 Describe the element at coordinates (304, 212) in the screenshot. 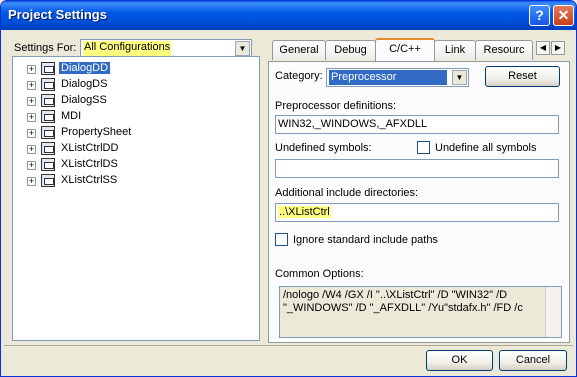

I see `include-value: ..\XListCtrl` at that location.